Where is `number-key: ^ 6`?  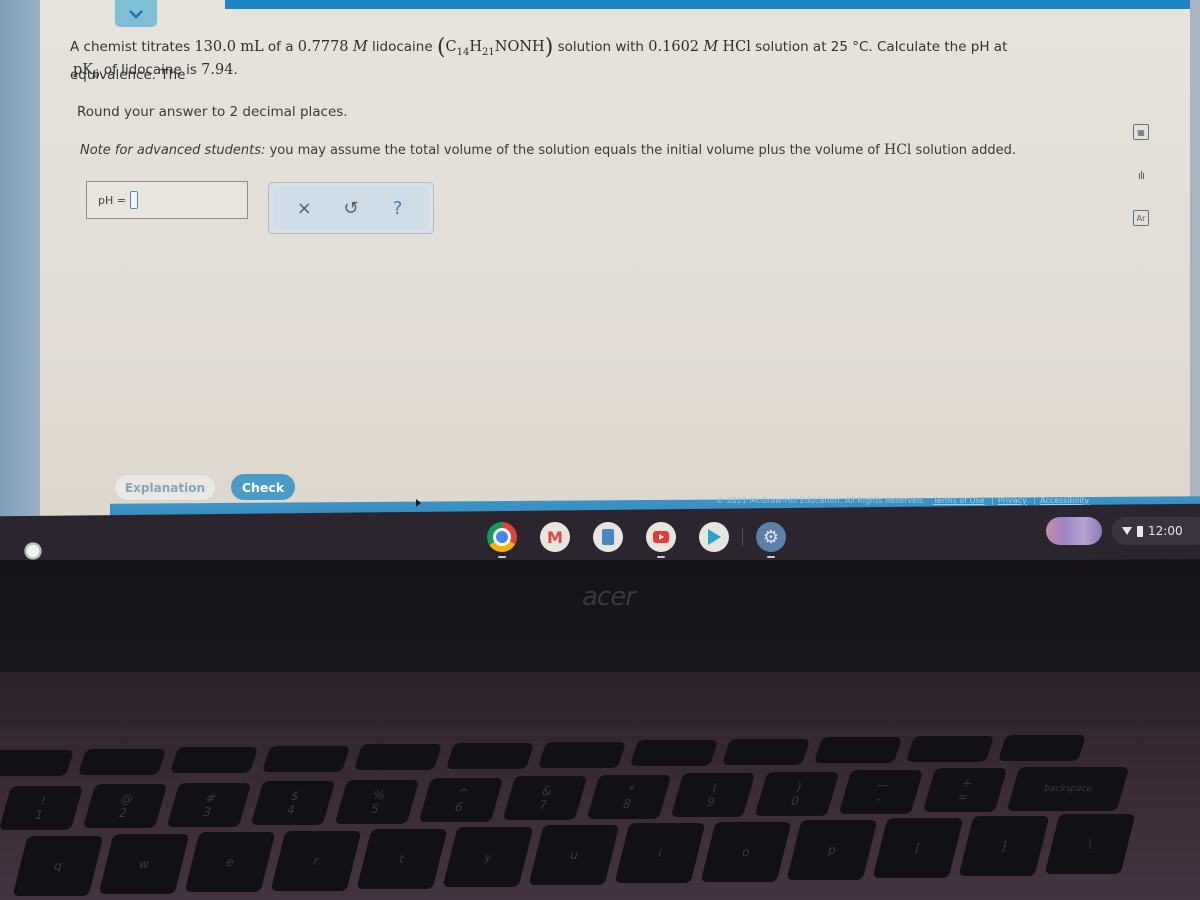 number-key: ^ 6 is located at coordinates (461, 800).